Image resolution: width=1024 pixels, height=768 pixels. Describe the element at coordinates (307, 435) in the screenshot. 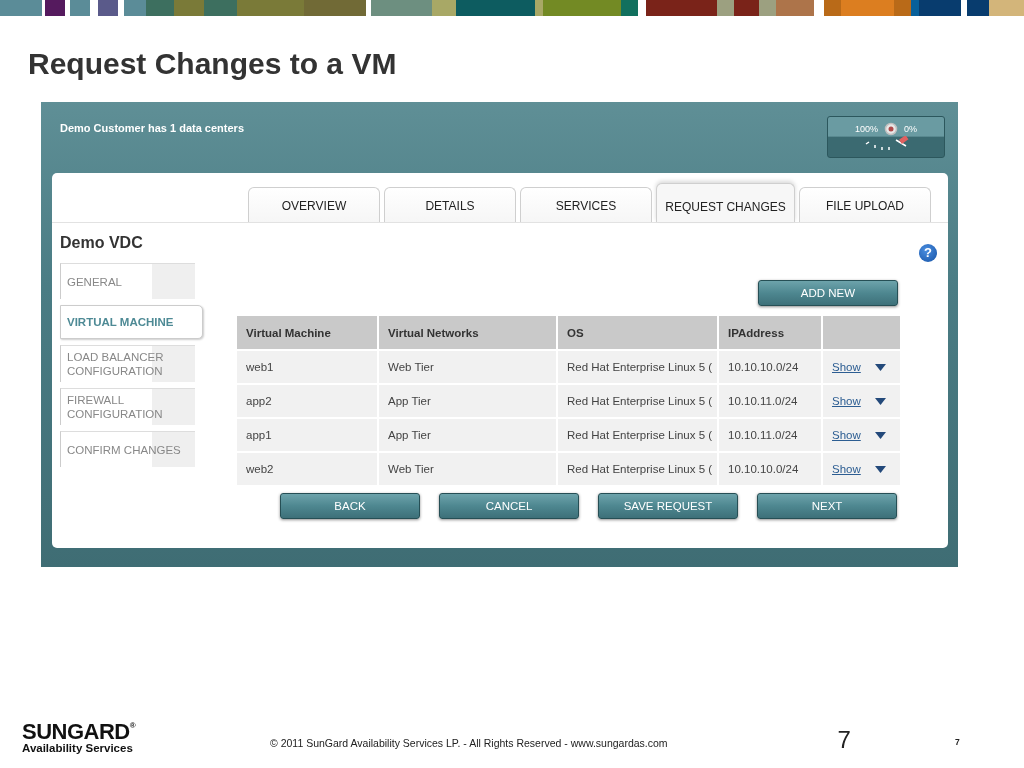

I see `table-cell: app1` at that location.